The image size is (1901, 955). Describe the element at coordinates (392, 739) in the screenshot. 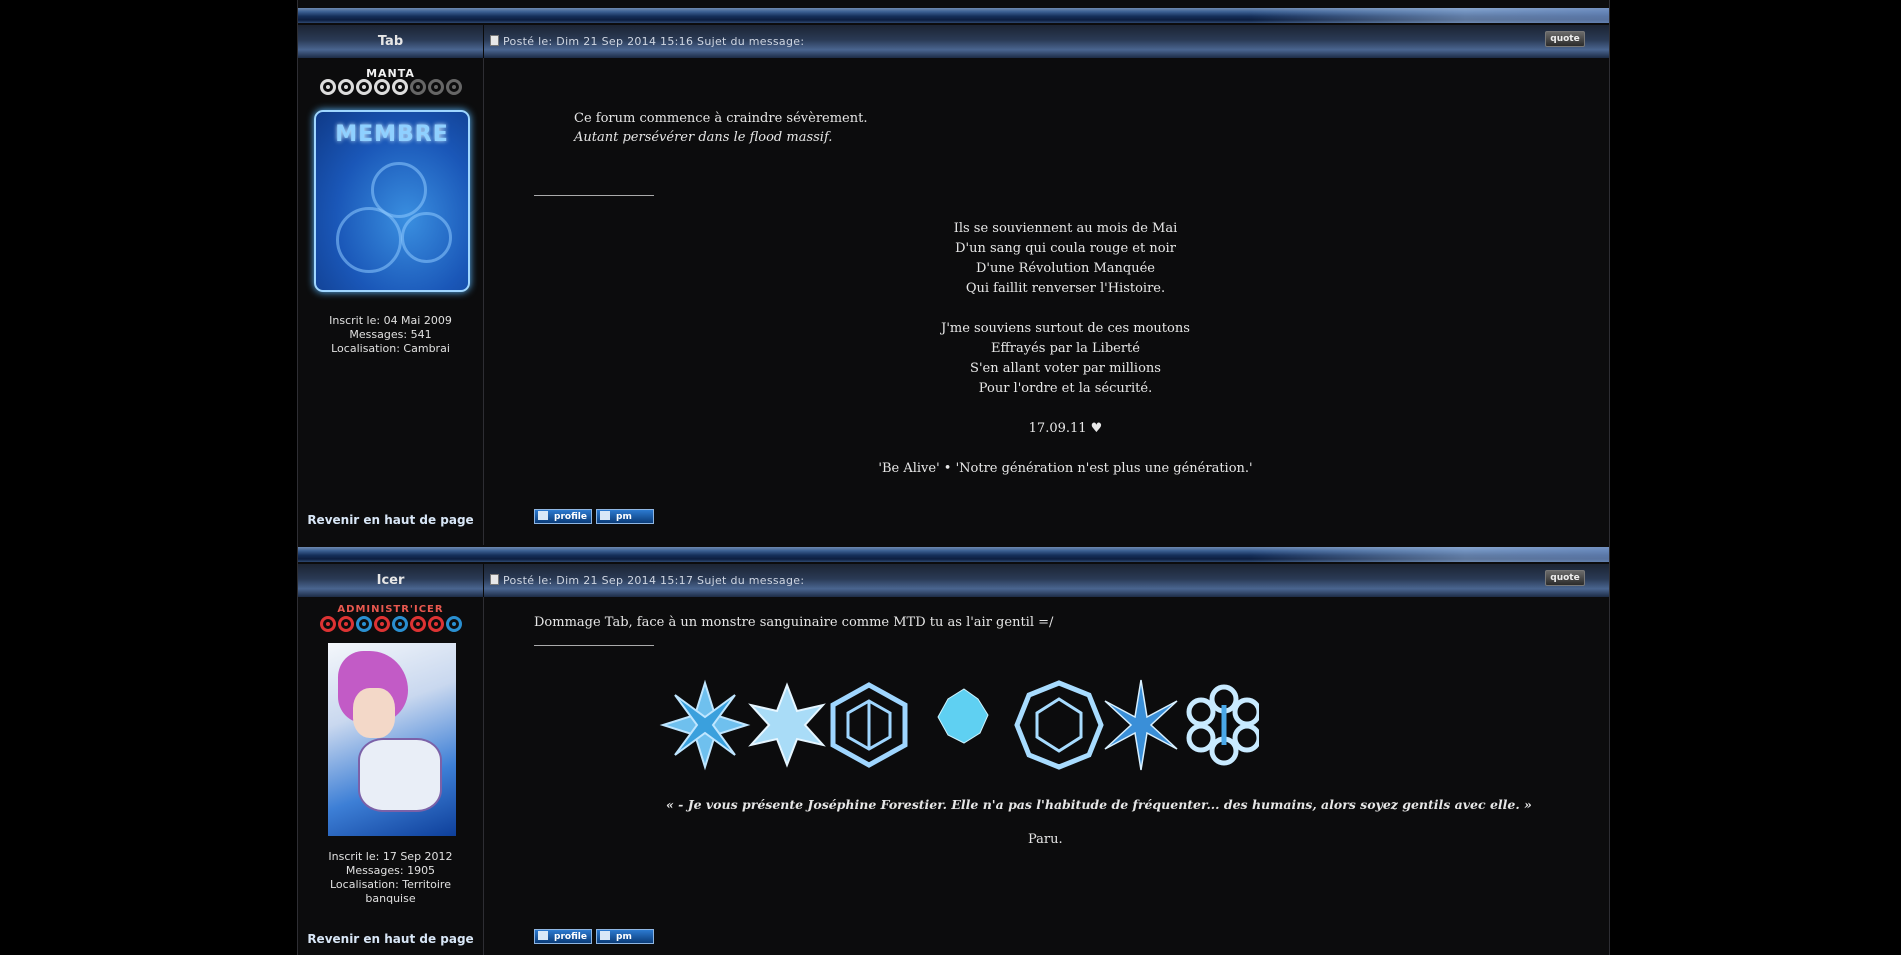

I see `avatar` at that location.